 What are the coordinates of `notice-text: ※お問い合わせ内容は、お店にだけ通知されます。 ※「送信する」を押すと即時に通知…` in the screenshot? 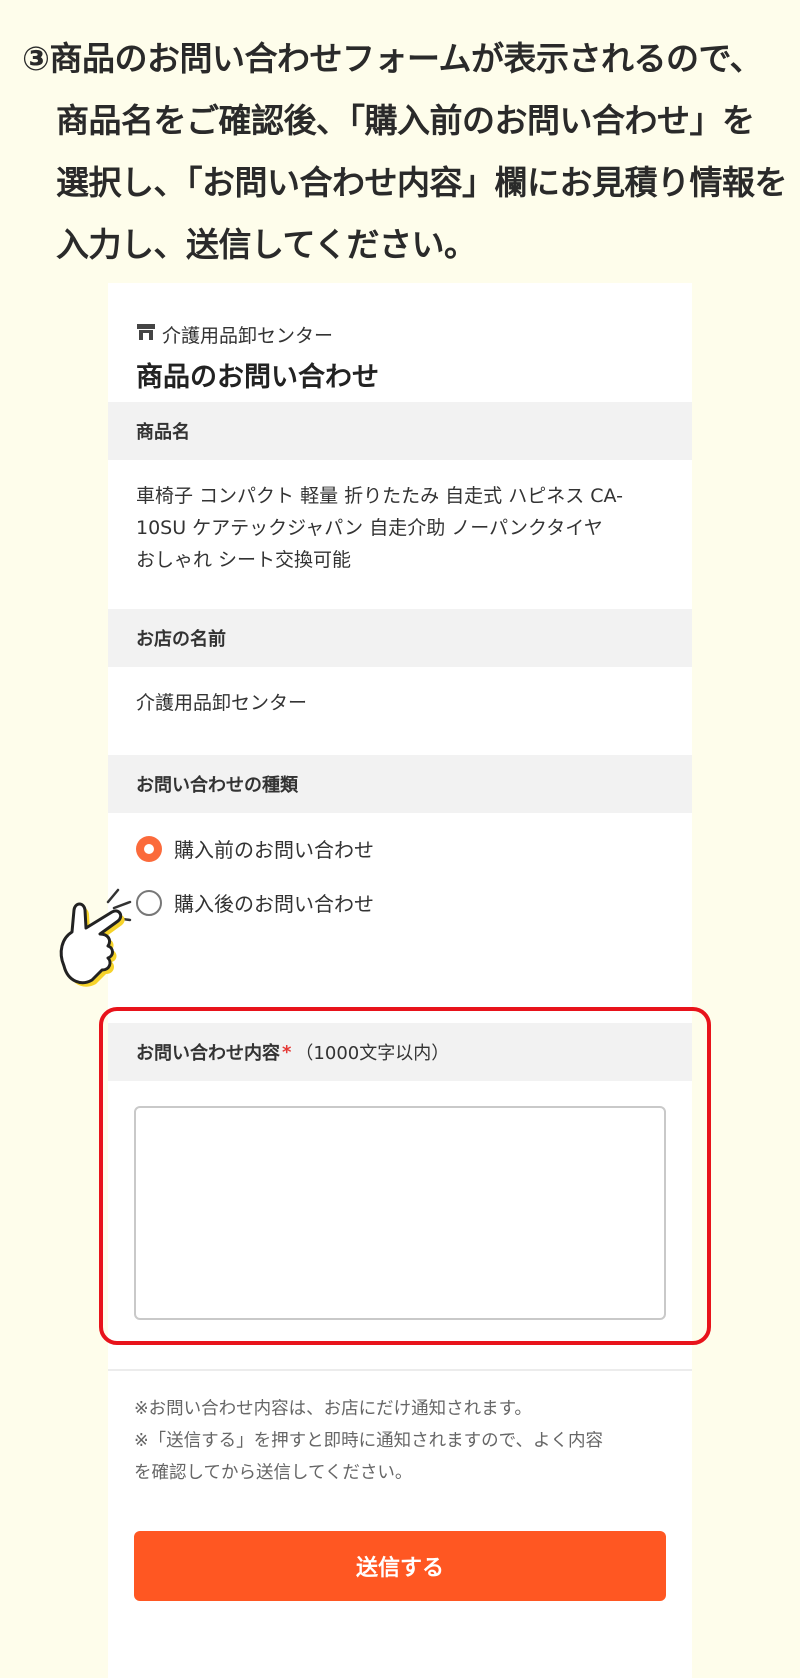 It's located at (404, 1441).